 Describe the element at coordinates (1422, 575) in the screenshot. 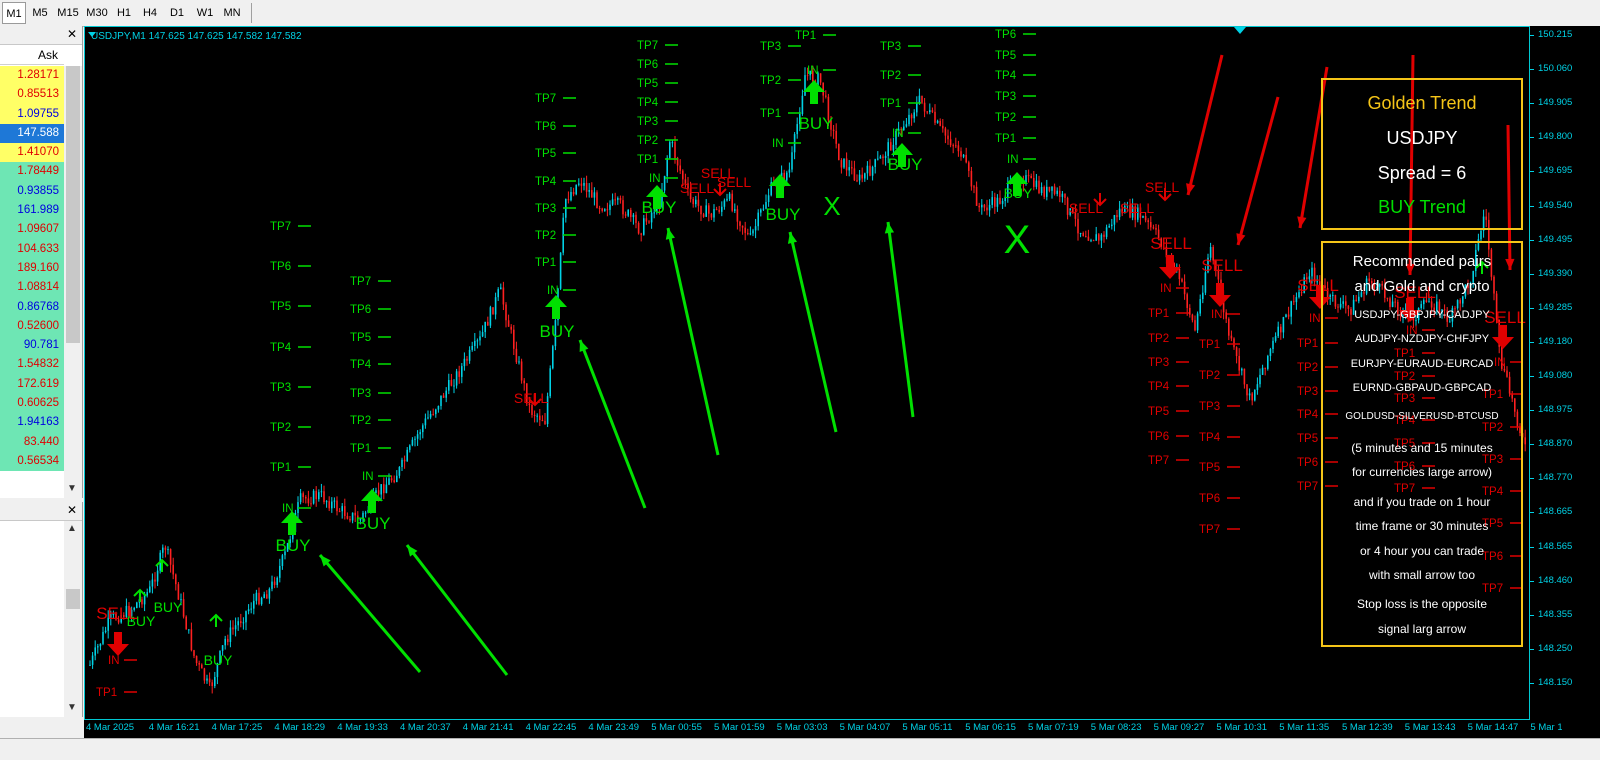

I see `note-line: with small arrow too` at that location.